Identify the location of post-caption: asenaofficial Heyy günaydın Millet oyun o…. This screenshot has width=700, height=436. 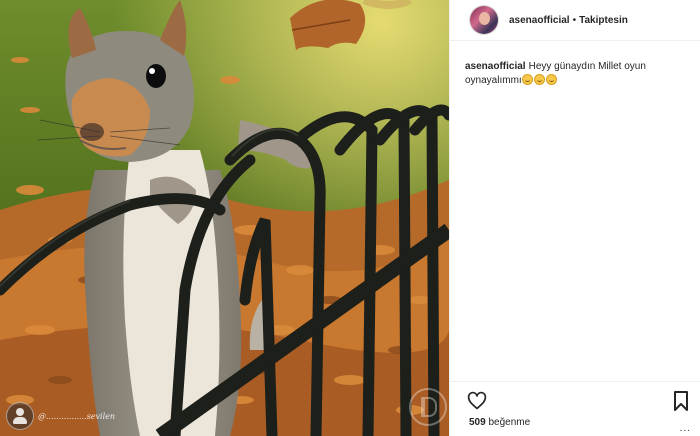
(575, 64).